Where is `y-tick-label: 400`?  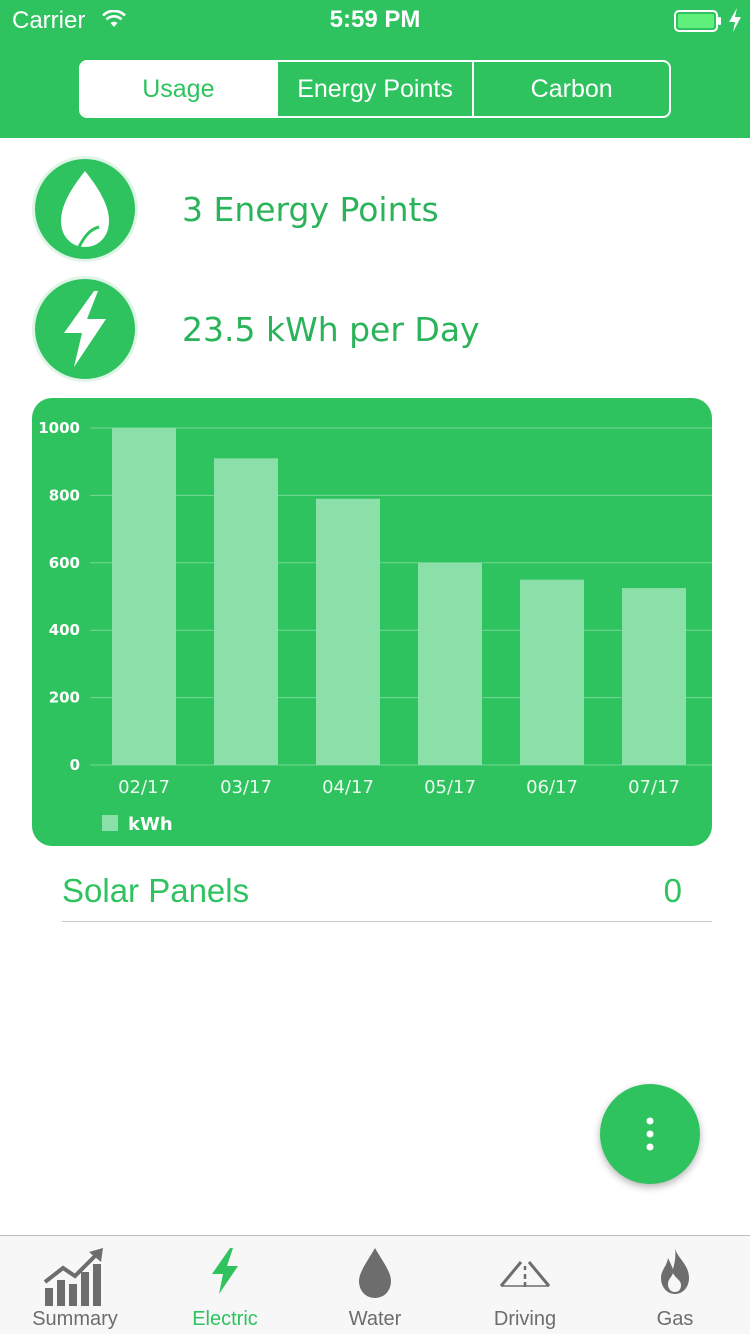 y-tick-label: 400 is located at coordinates (64, 630).